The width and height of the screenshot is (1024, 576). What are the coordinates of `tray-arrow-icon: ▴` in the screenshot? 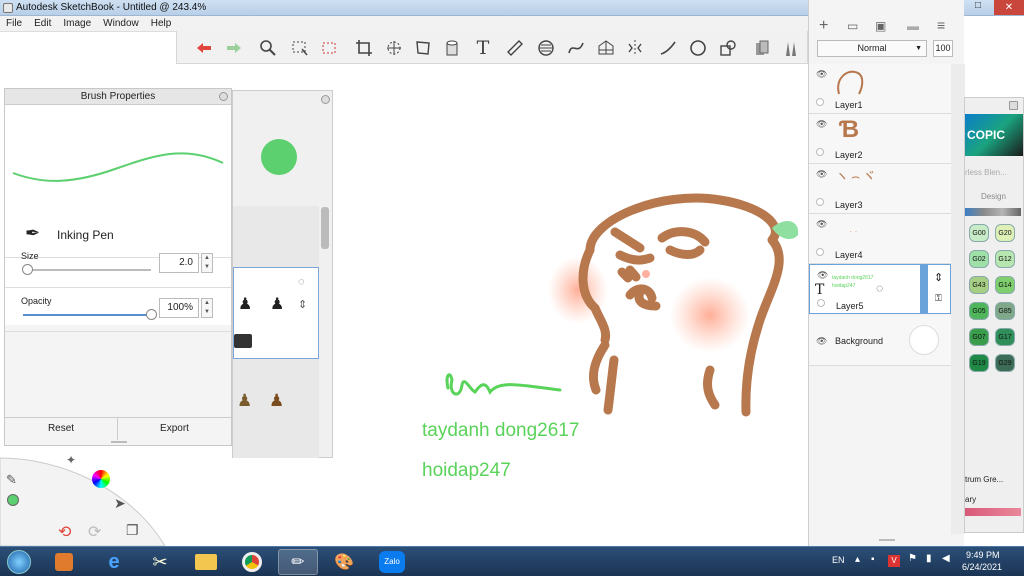 It's located at (857, 559).